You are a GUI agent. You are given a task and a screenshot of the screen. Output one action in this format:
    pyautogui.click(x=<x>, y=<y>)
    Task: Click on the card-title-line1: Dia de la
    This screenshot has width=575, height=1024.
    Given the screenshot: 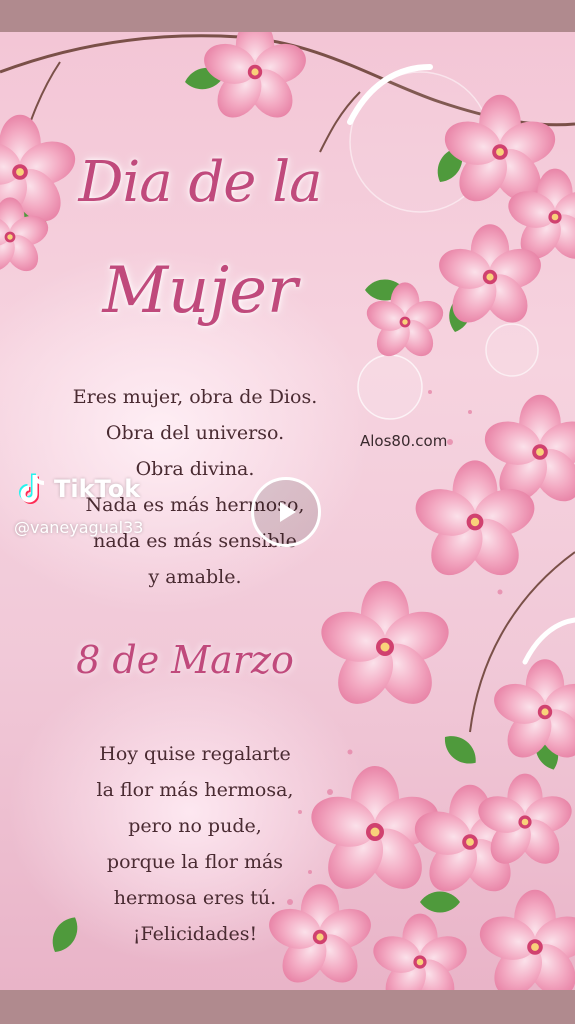 What is the action you would take?
    pyautogui.click(x=200, y=182)
    